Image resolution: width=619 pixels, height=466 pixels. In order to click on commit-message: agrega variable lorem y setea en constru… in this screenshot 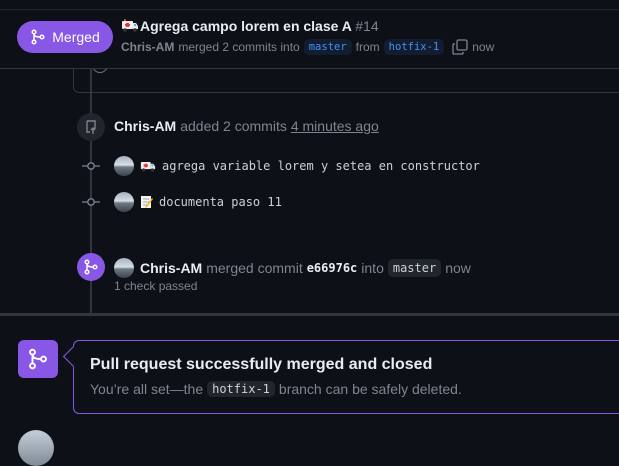, I will do `click(321, 166)`.